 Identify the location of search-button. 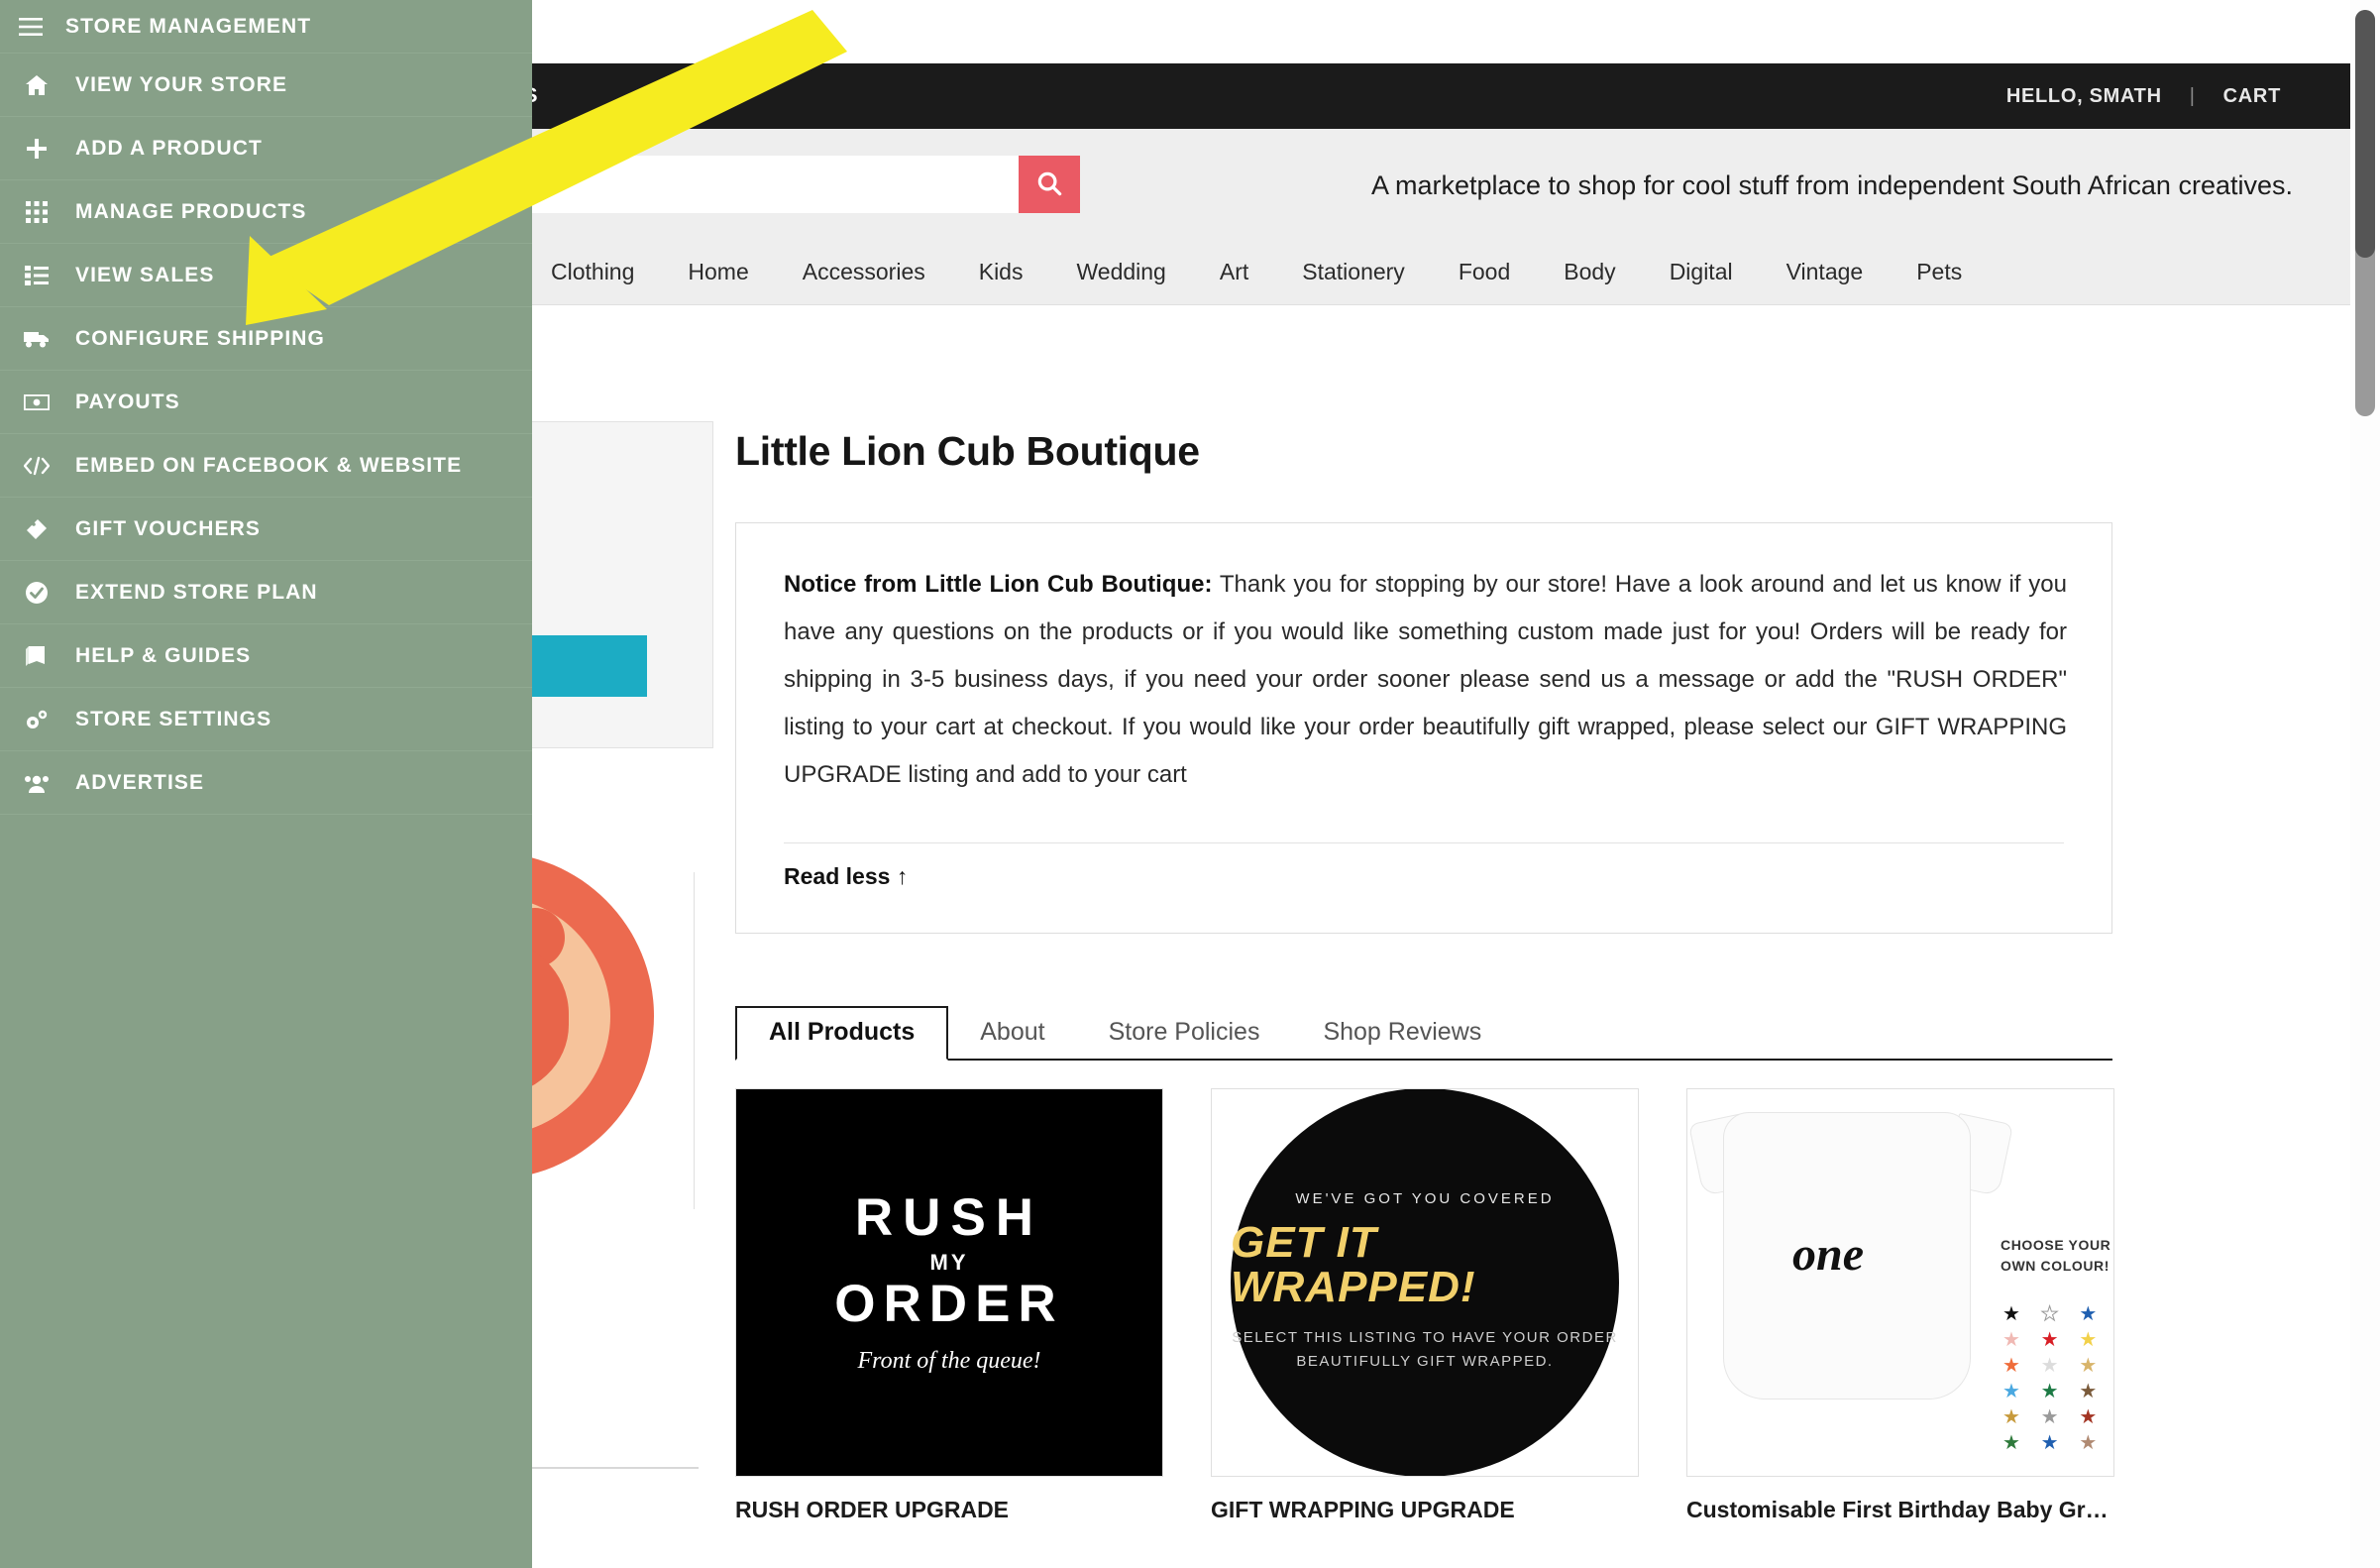
(1049, 184).